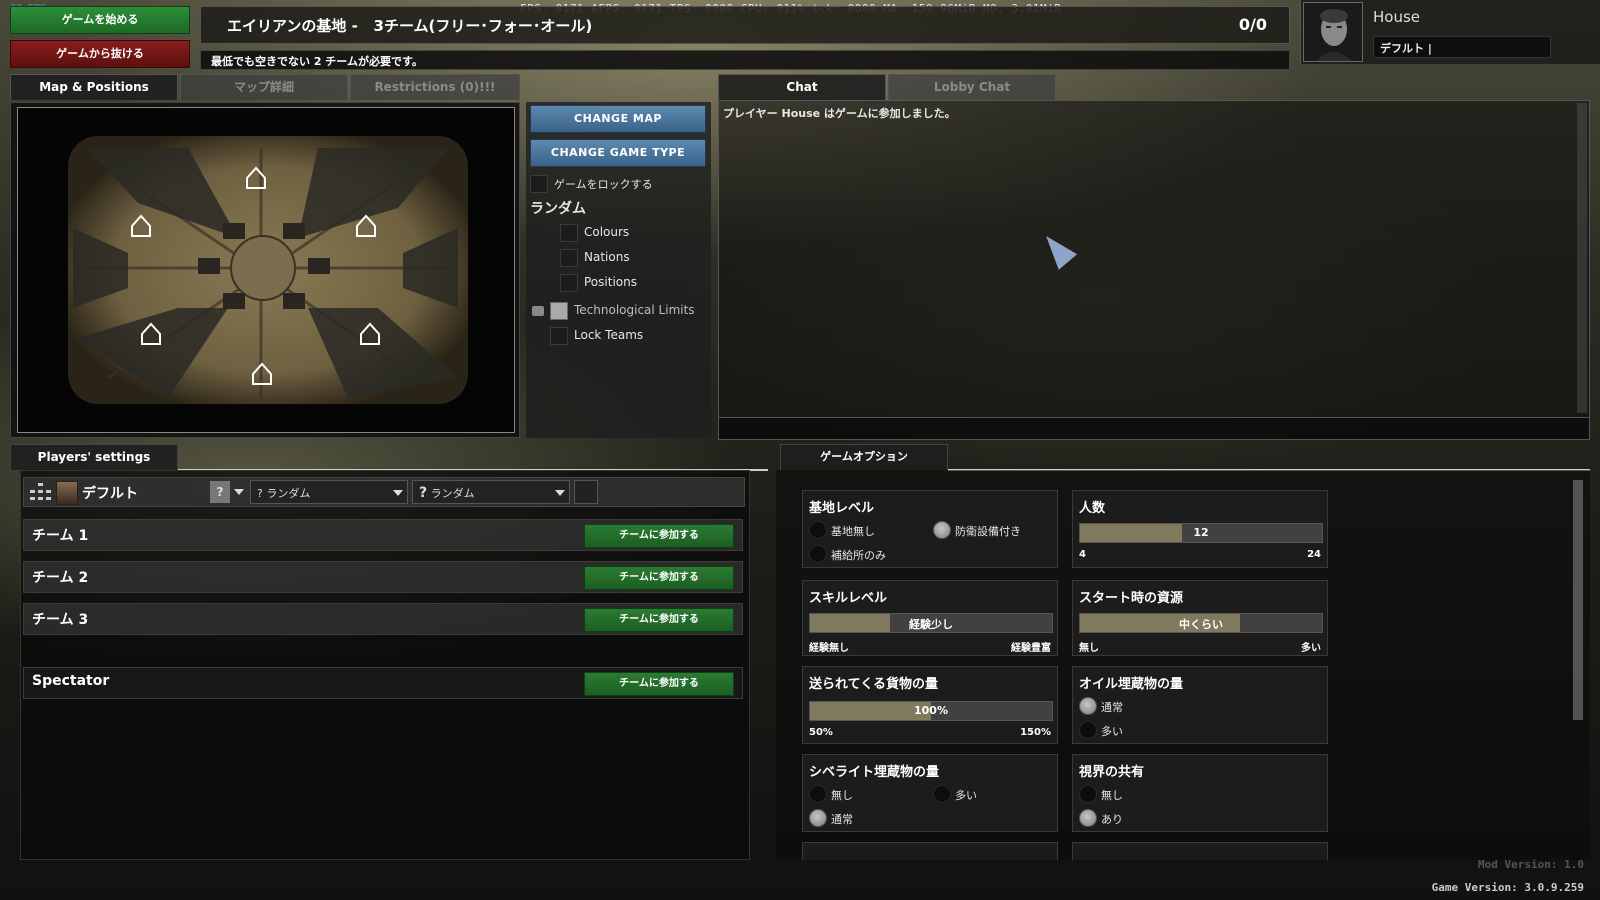  I want to click on player-color-select: ?, so click(220, 492).